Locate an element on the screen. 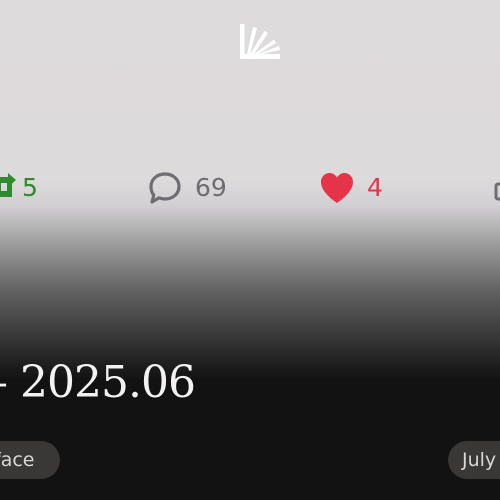 This screenshot has width=500, height=500. share-icon is located at coordinates (497, 191).